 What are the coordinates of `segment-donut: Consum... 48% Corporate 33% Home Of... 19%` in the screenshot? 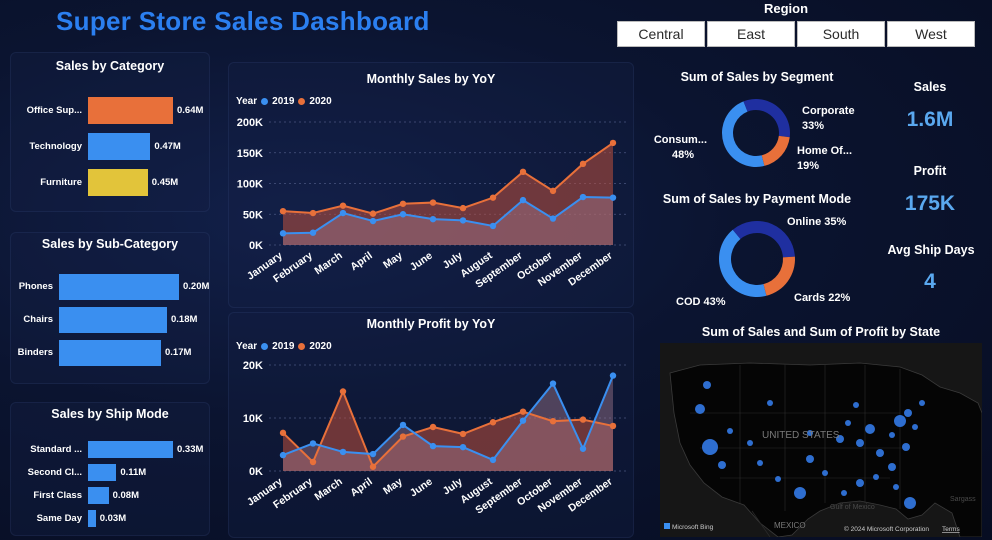 It's located at (754, 135).